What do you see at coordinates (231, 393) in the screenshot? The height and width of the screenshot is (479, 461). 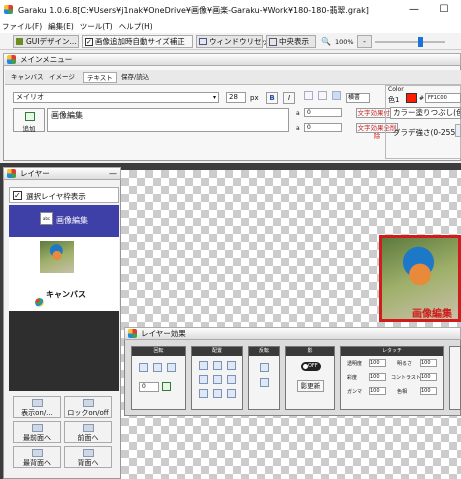 I see `align-bottom-right-icon` at bounding box center [231, 393].